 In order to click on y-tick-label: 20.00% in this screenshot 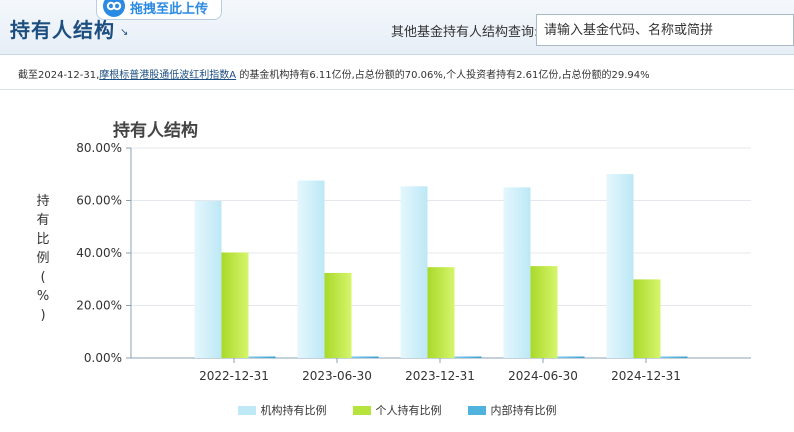, I will do `click(99, 306)`.